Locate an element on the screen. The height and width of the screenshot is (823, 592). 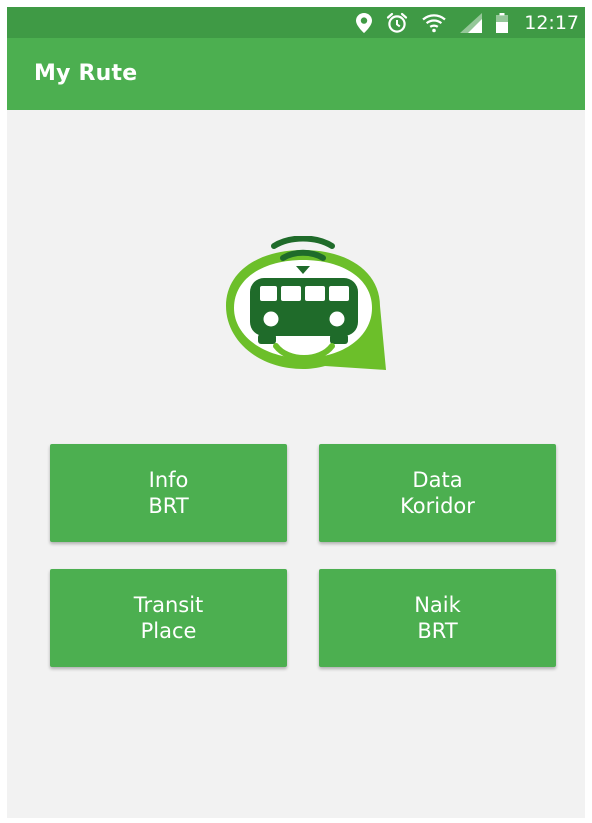
cell-signal-icon is located at coordinates (471, 22).